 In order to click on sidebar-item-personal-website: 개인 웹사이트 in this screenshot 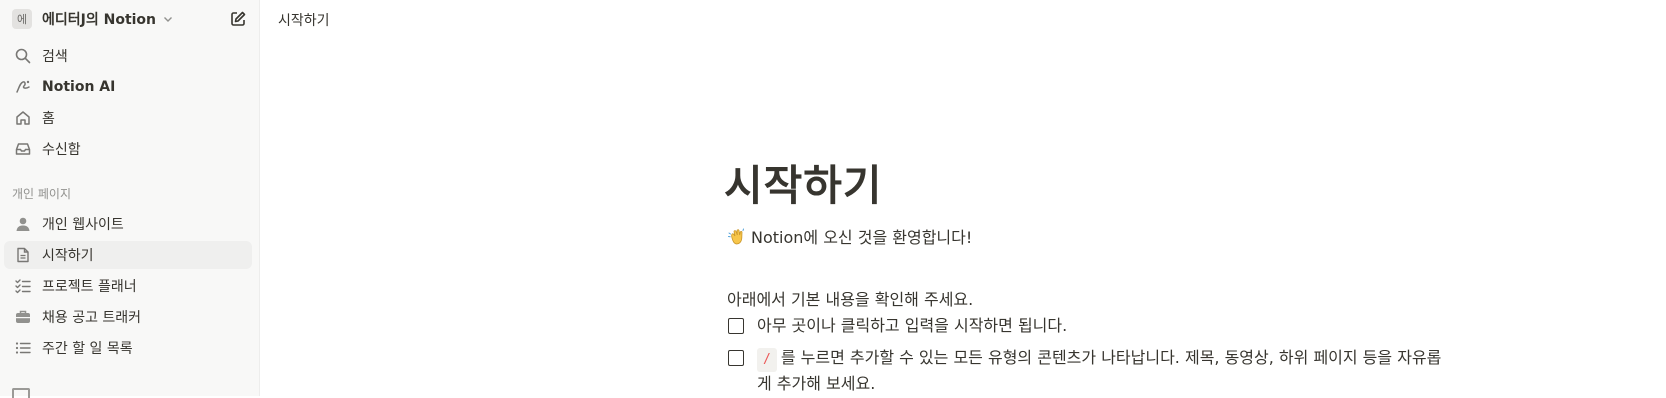, I will do `click(128, 224)`.